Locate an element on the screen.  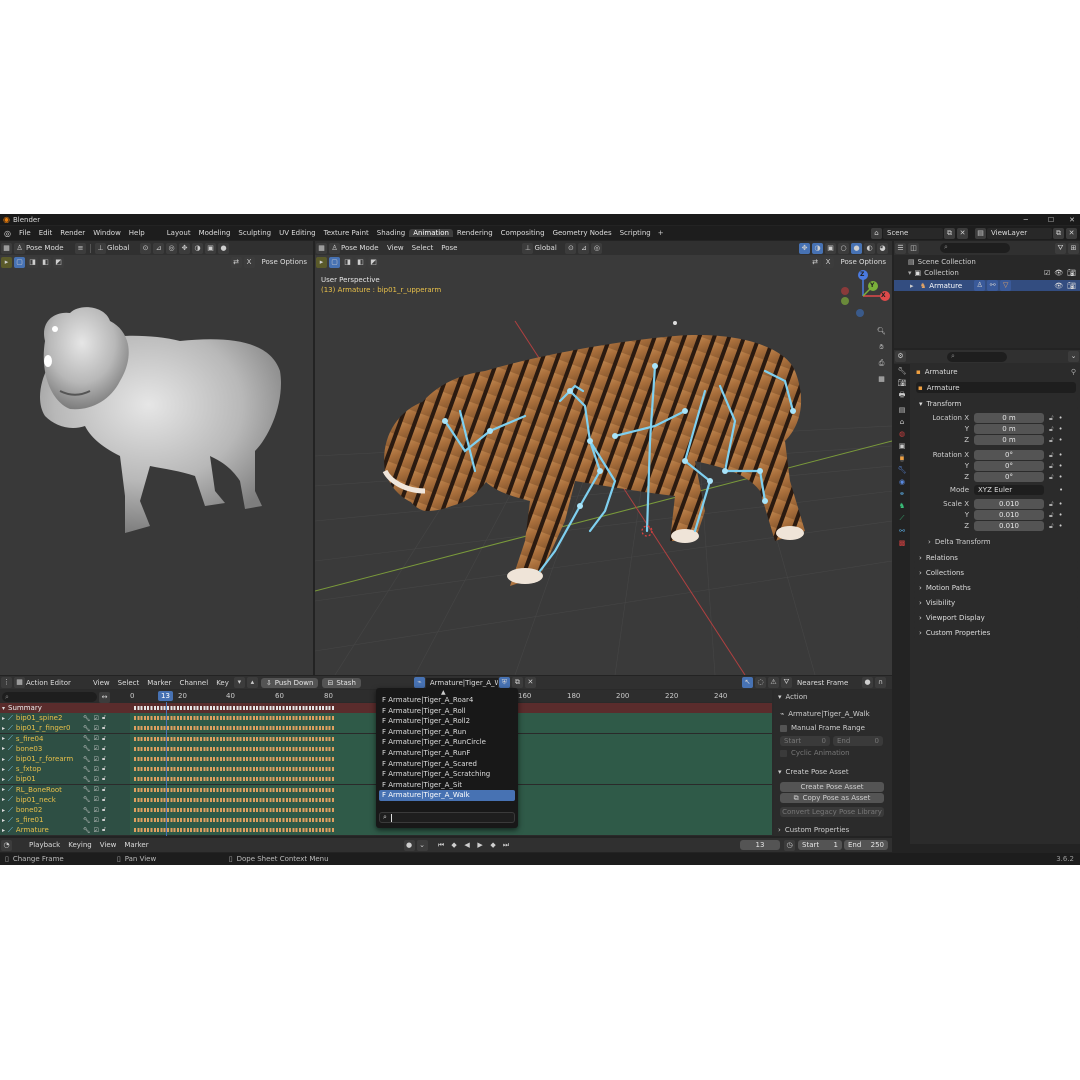
rotation-mode-keyframe-icon: • is located at coordinates (1061, 490).